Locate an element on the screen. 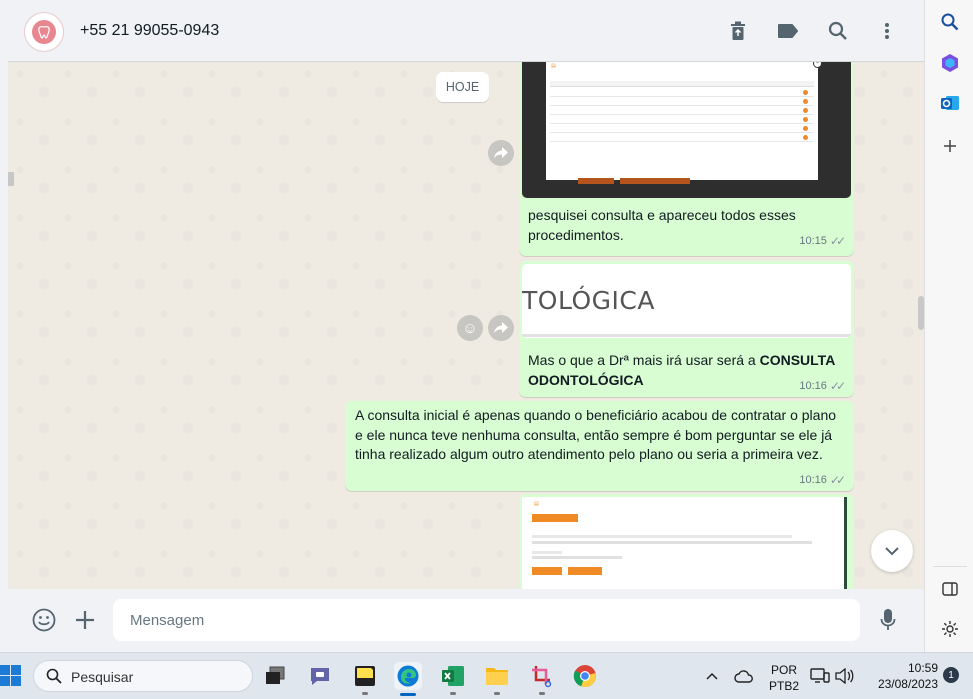  outlook-icon is located at coordinates (950, 103).